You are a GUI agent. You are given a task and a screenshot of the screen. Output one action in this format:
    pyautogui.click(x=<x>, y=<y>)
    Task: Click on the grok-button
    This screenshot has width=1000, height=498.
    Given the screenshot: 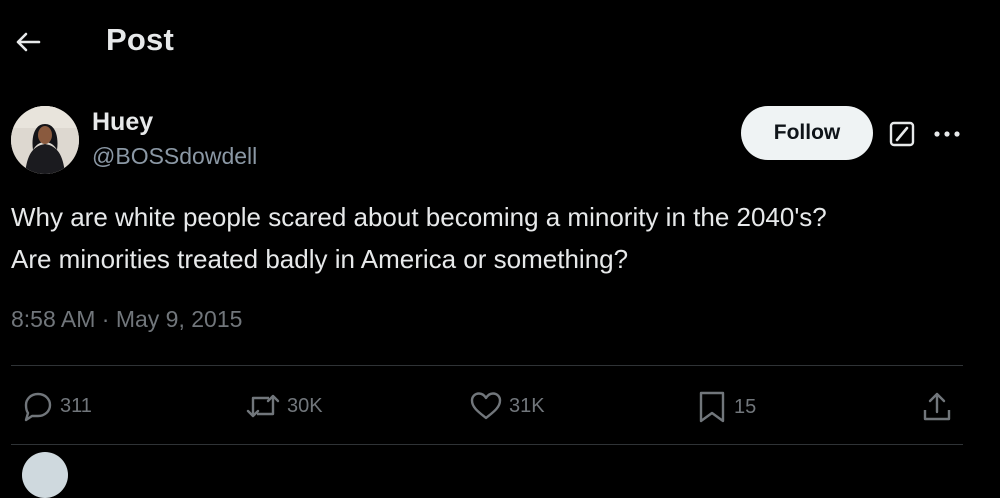 What is the action you would take?
    pyautogui.click(x=902, y=134)
    